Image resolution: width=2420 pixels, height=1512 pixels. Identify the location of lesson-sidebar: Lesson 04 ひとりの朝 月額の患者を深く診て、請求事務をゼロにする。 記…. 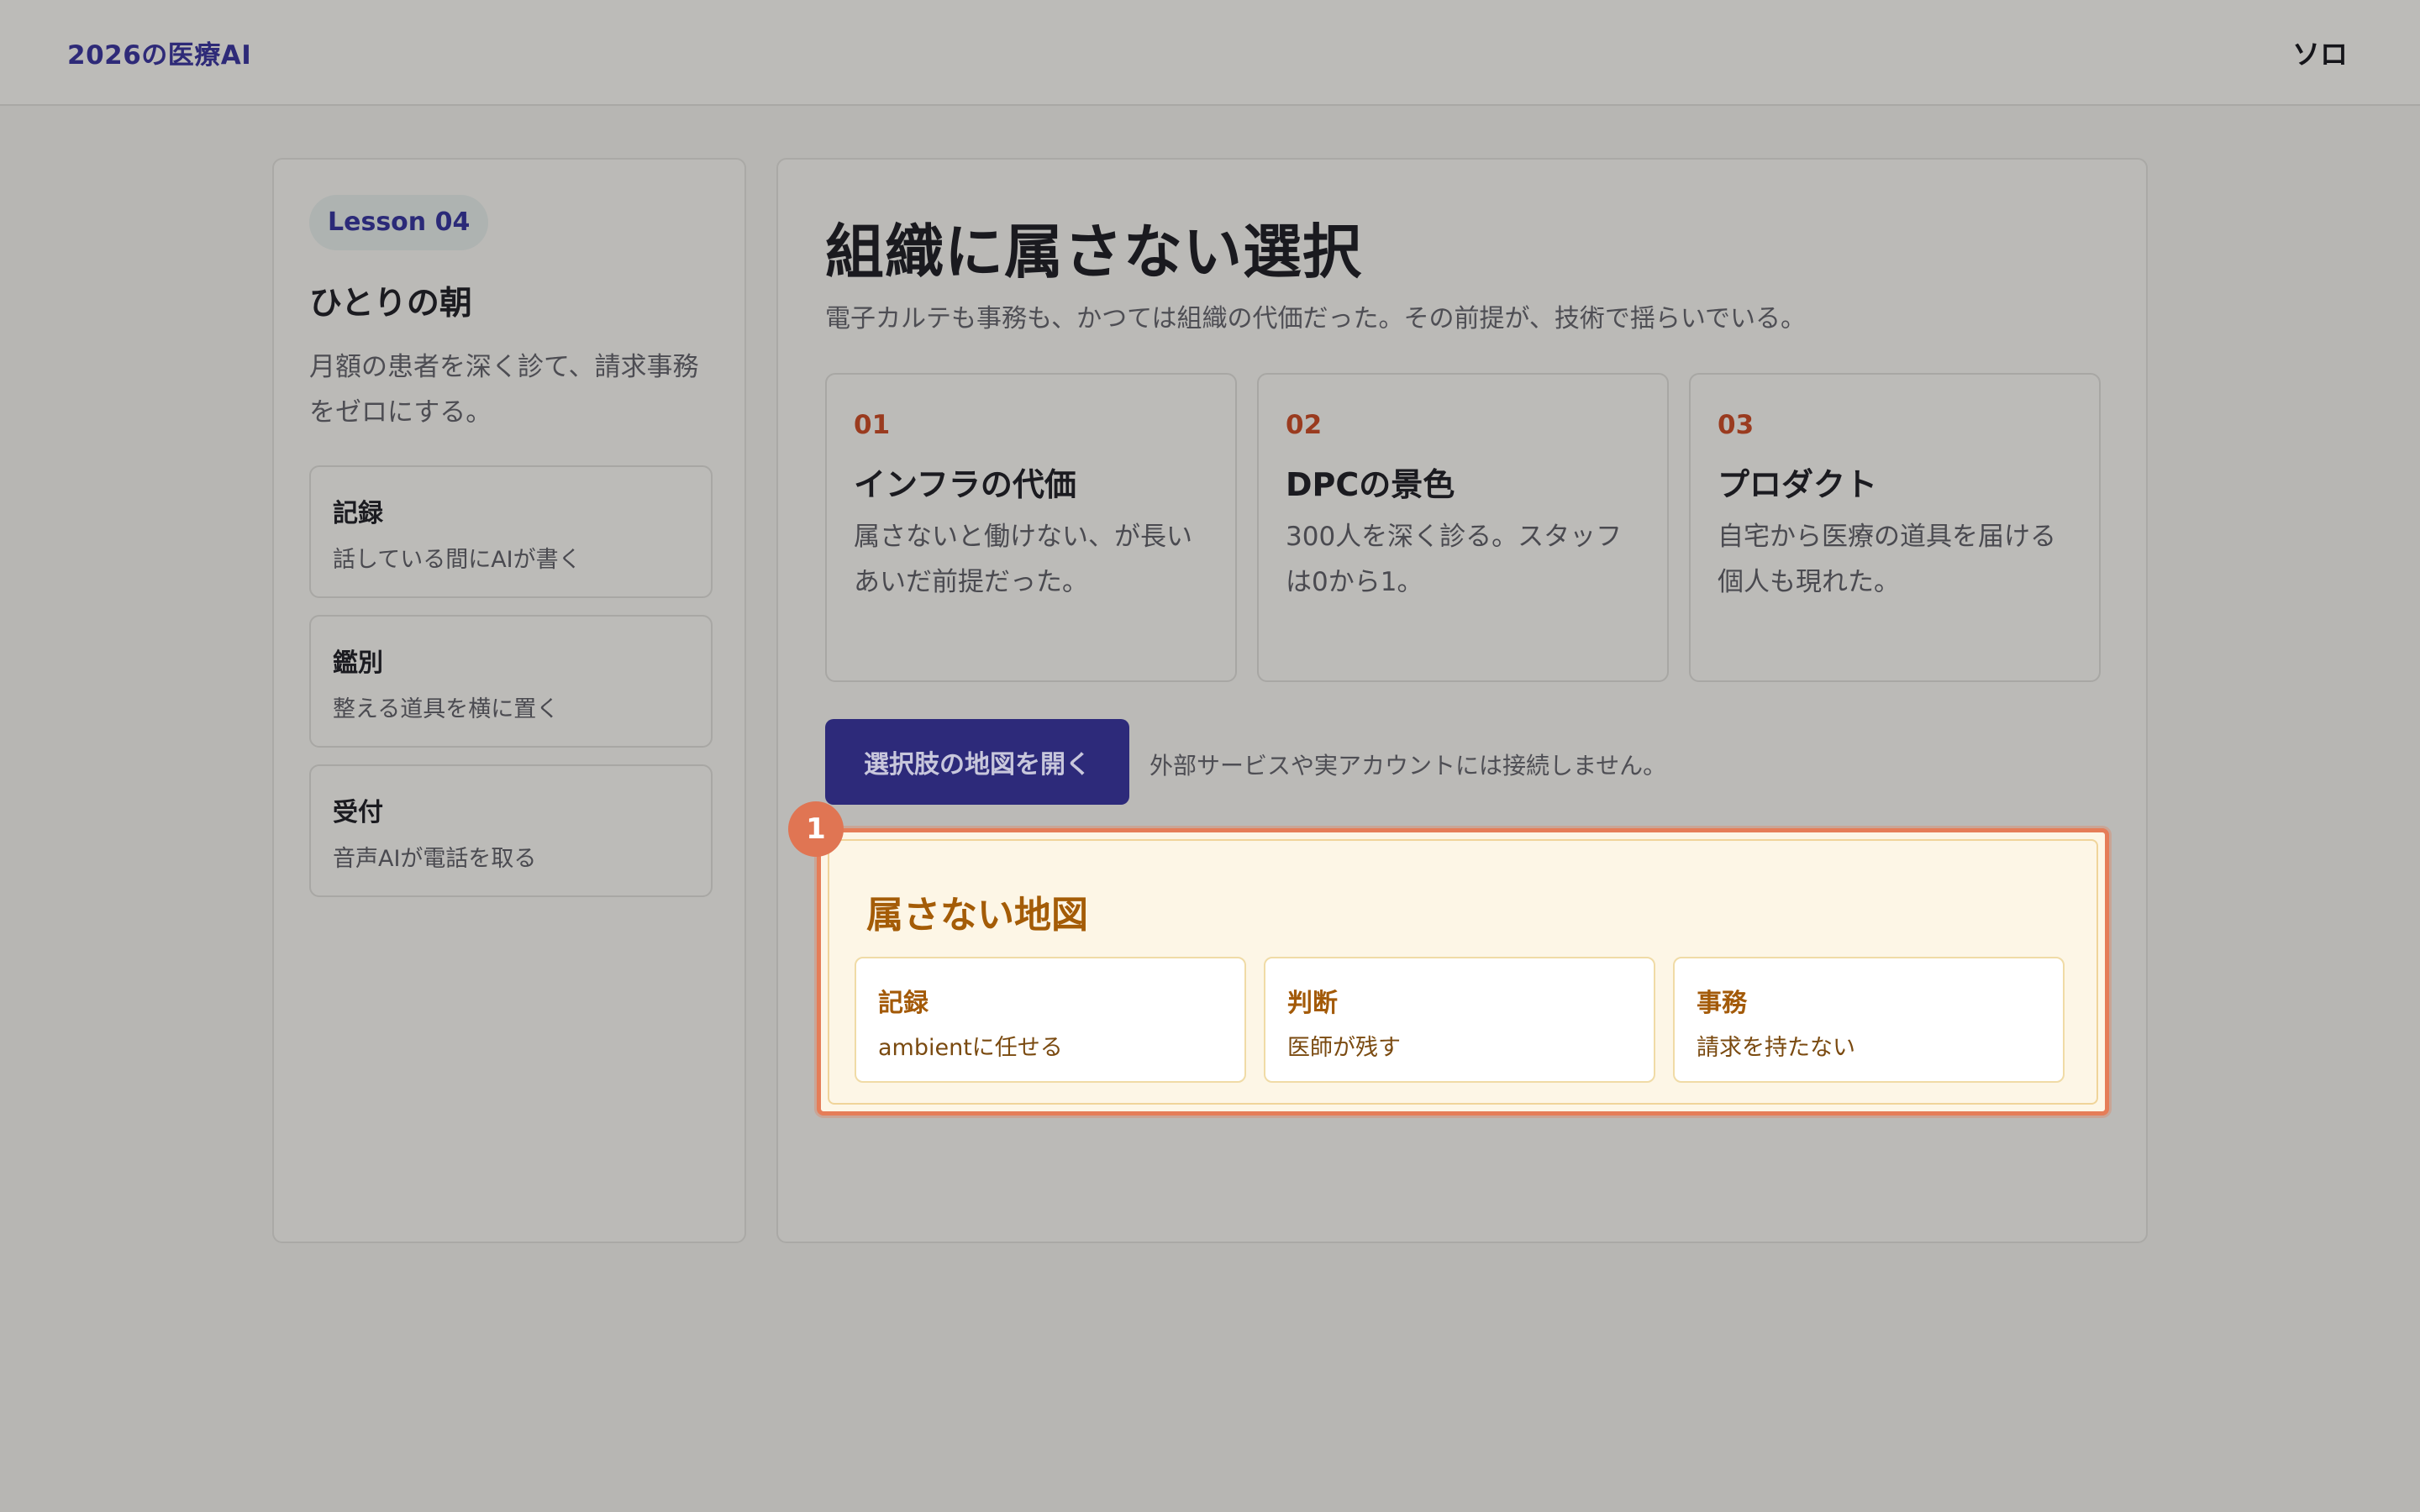
(509, 700).